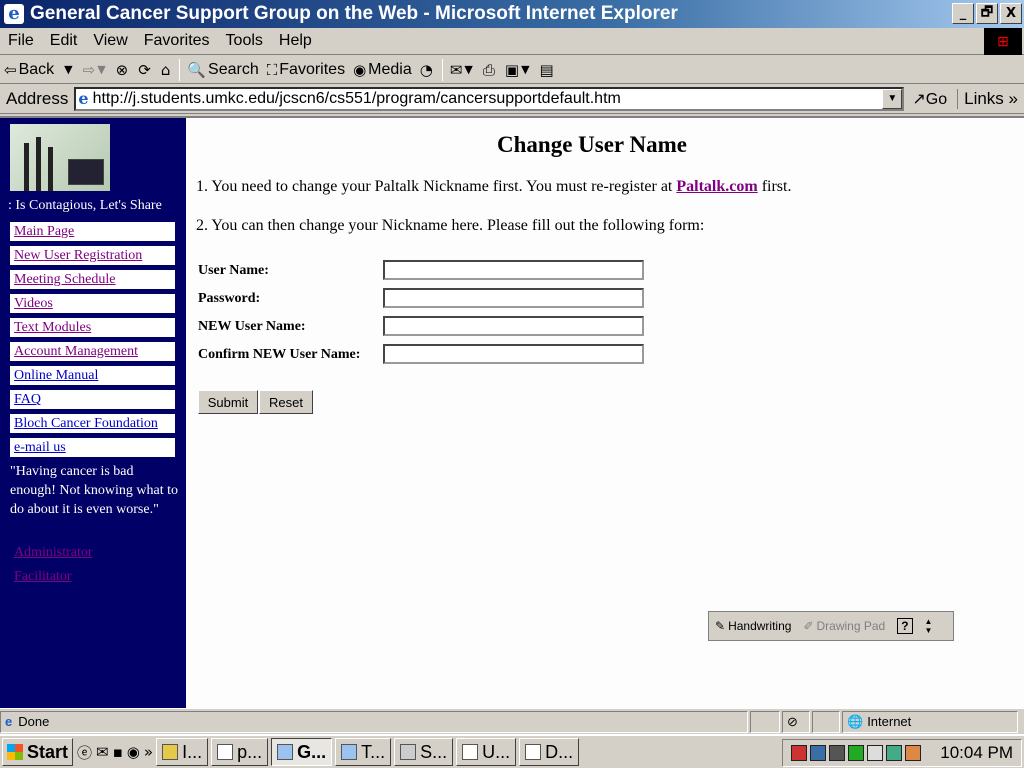  Describe the element at coordinates (233, 69) in the screenshot. I see `search-label: Search` at that location.